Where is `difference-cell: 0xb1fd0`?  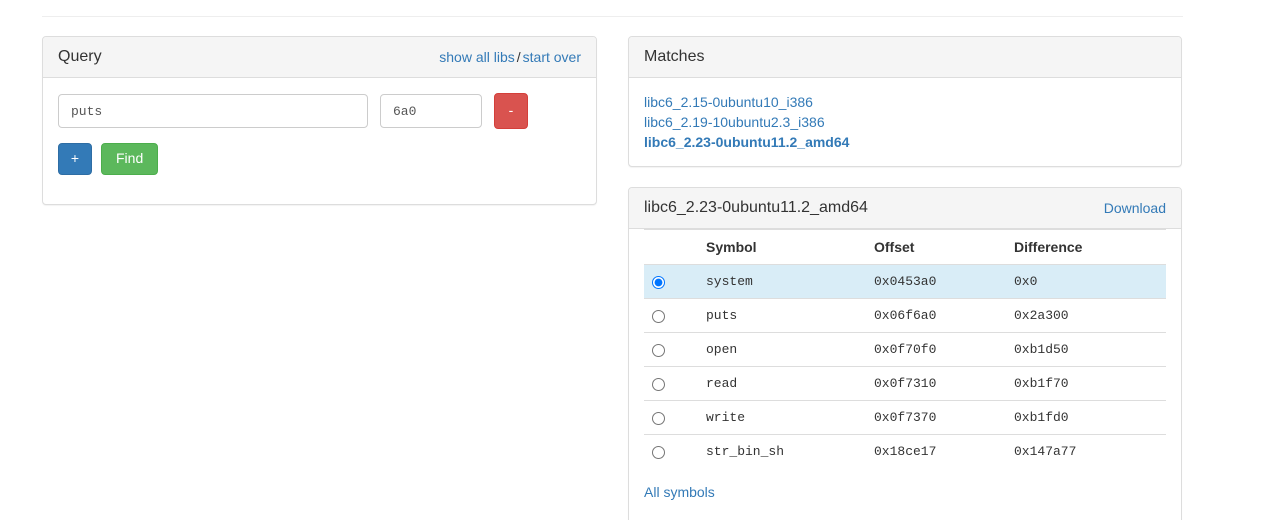
difference-cell: 0xb1fd0 is located at coordinates (1086, 417).